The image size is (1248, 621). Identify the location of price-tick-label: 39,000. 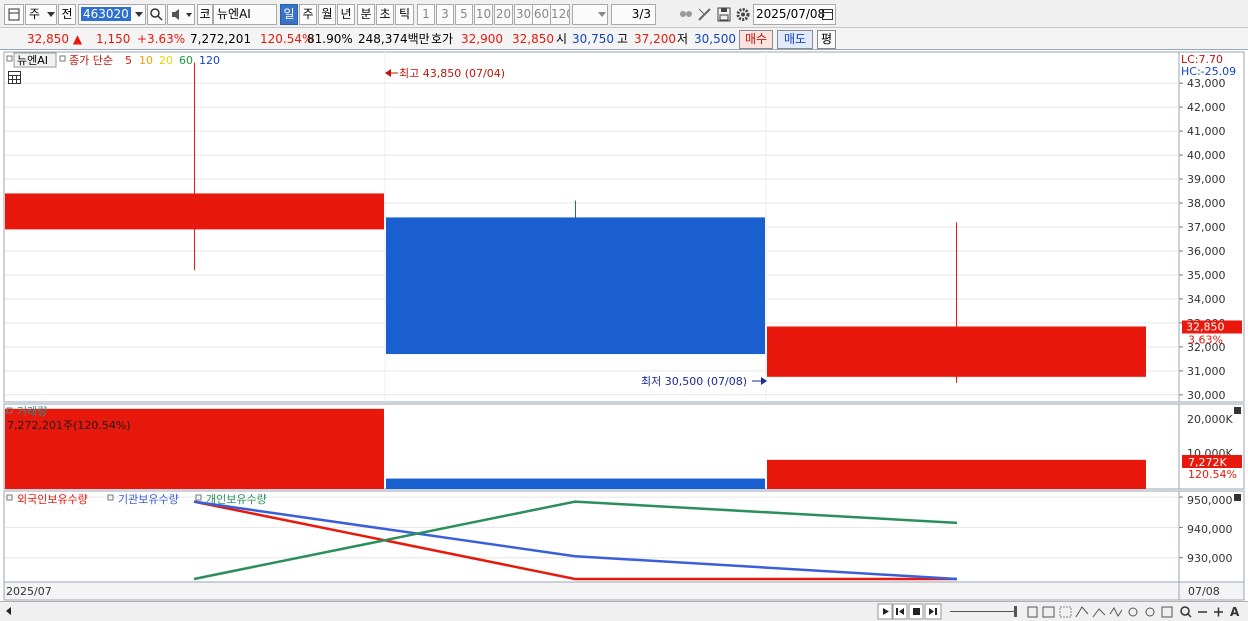
(1206, 179).